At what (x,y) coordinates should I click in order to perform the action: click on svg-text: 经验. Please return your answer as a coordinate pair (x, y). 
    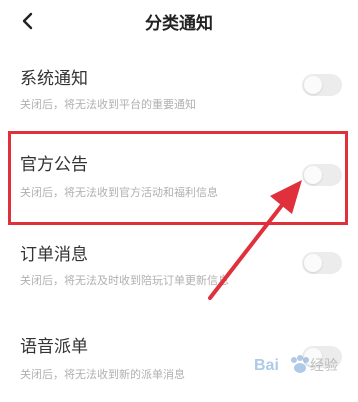
    Looking at the image, I should click on (324, 366).